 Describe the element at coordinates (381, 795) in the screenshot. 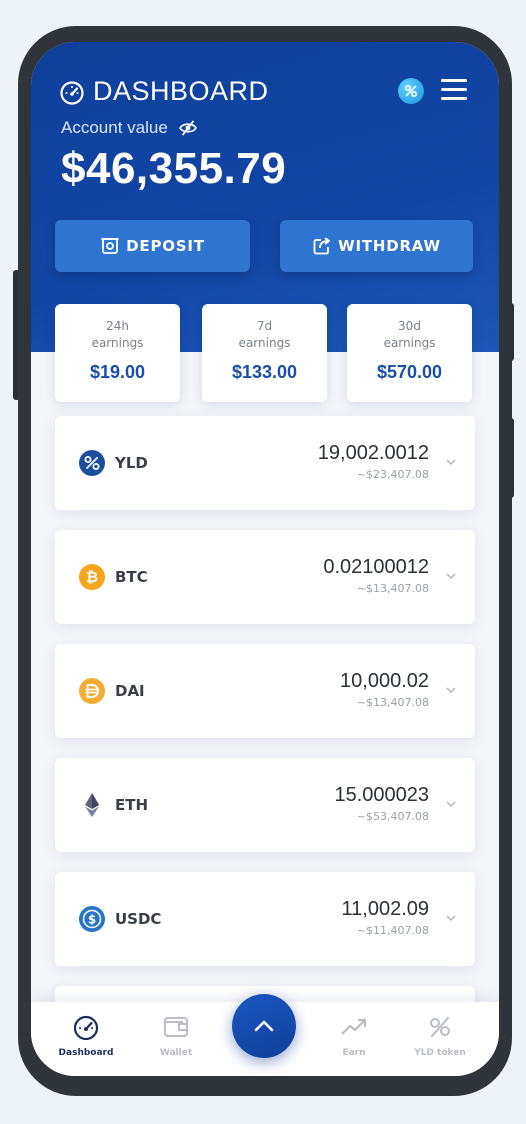

I see `asset-amount: 15.000023` at that location.